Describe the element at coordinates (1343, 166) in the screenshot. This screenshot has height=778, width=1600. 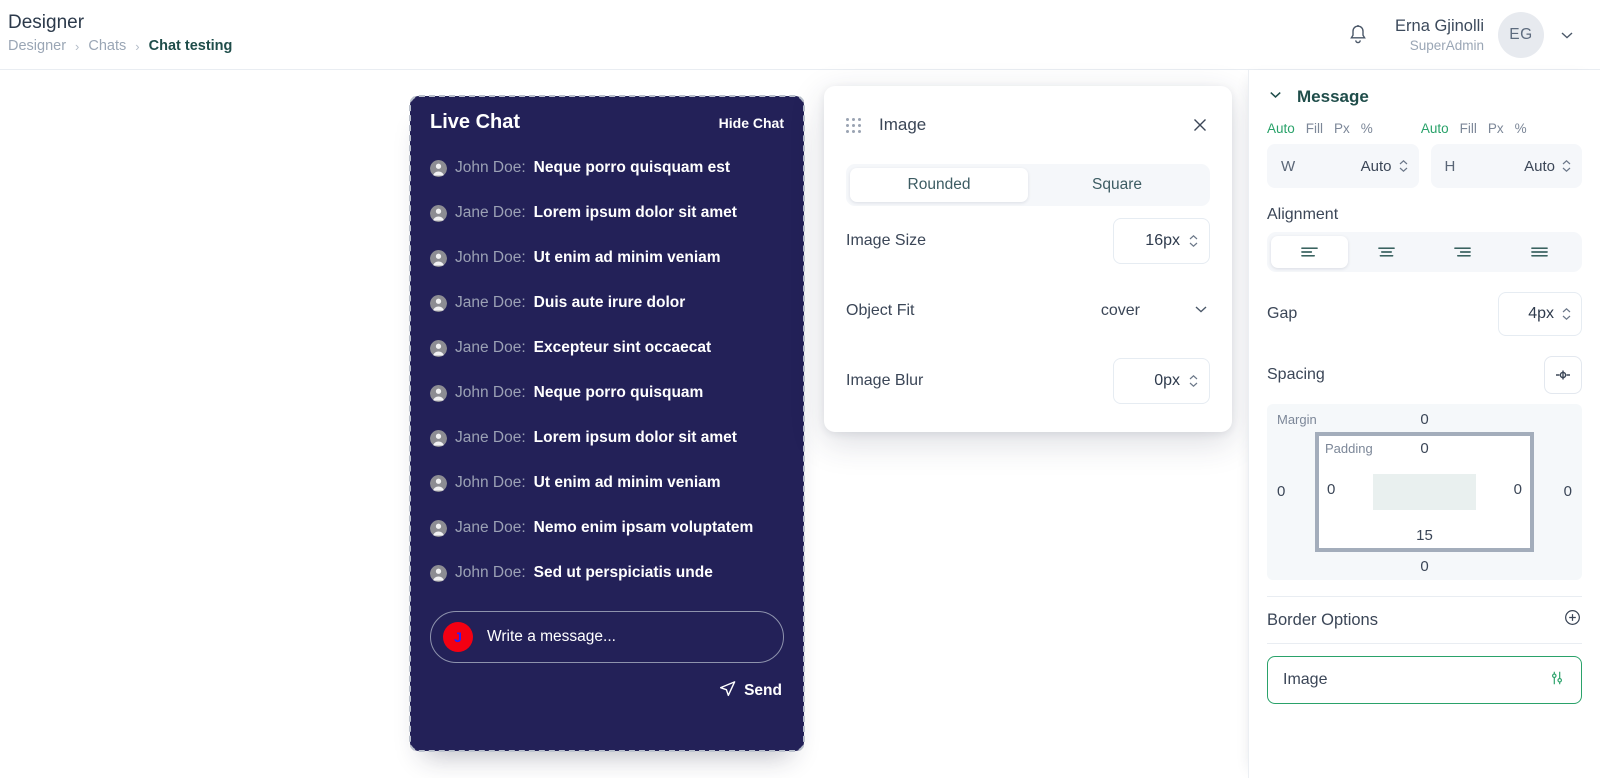
I see `width-input: W Auto` at that location.